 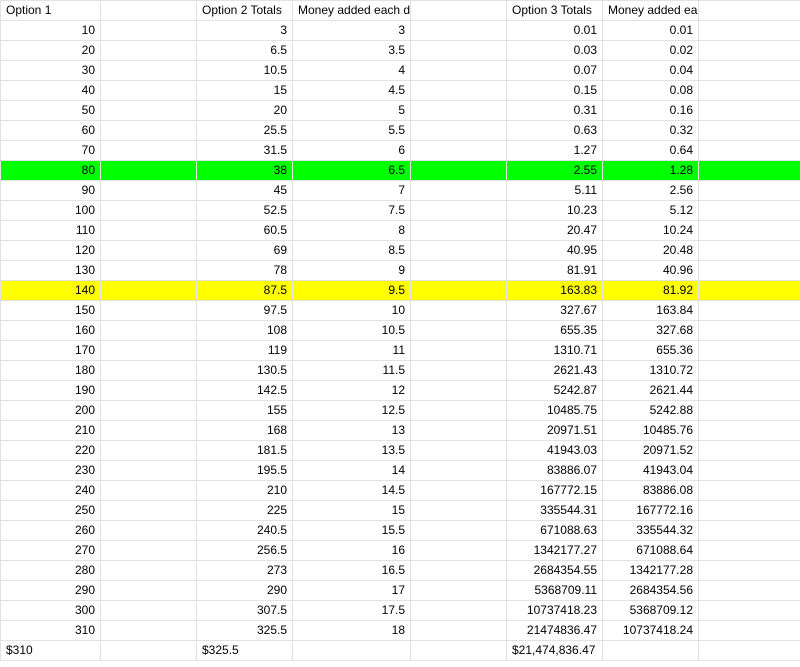 I want to click on cell-option-2-totals: 210, so click(x=244, y=490).